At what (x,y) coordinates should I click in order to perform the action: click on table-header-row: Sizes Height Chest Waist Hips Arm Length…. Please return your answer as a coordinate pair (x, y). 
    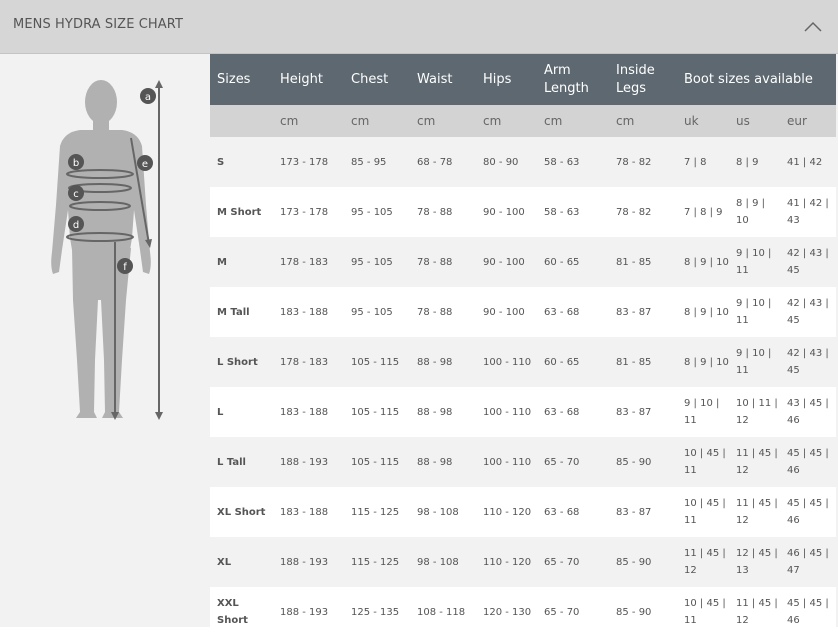
    Looking at the image, I should click on (523, 79).